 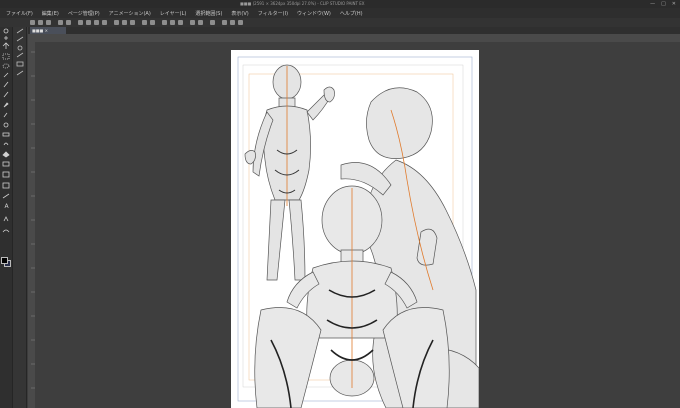 I want to click on clip-icon, so click(x=144, y=22).